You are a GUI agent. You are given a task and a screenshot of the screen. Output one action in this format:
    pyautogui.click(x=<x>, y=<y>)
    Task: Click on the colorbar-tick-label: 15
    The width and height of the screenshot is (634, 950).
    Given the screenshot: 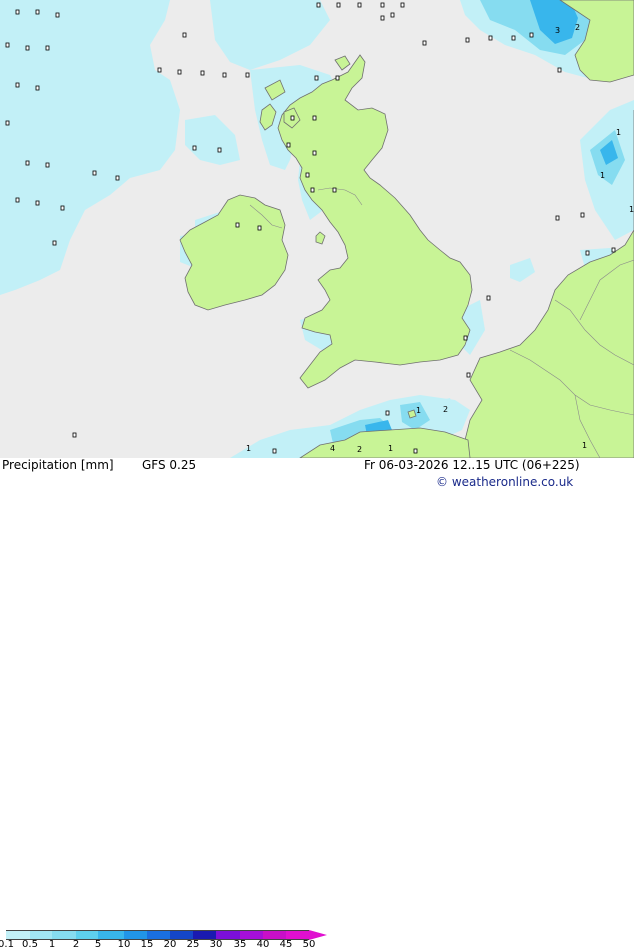 What is the action you would take?
    pyautogui.click(x=147, y=944)
    